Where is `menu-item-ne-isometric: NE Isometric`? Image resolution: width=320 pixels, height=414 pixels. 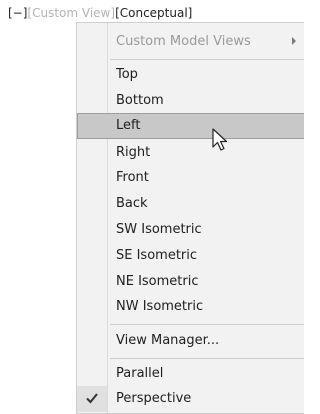
menu-item-ne-isometric: NE Isometric is located at coordinates (190, 282).